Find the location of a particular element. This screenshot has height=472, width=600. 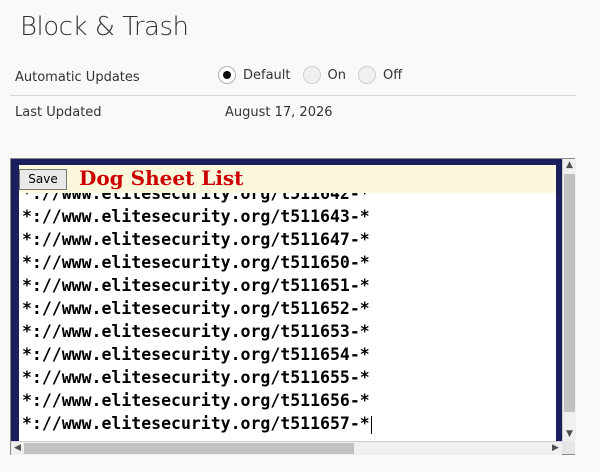

list-line: *://www.elitesecurity.org/t511654-* is located at coordinates (196, 354).